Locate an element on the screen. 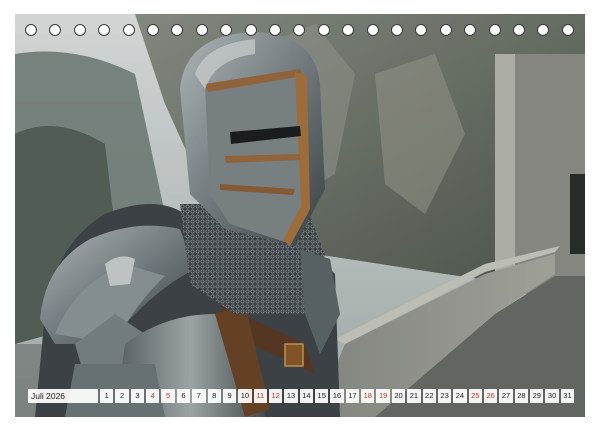 The width and height of the screenshot is (600, 431). day-cell: 24 is located at coordinates (460, 396).